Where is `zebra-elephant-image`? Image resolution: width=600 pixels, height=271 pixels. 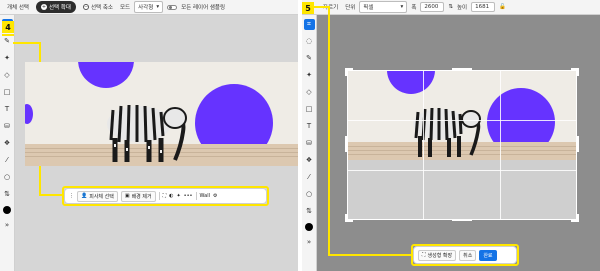
zebra-elephant-image is located at coordinates (147, 133).